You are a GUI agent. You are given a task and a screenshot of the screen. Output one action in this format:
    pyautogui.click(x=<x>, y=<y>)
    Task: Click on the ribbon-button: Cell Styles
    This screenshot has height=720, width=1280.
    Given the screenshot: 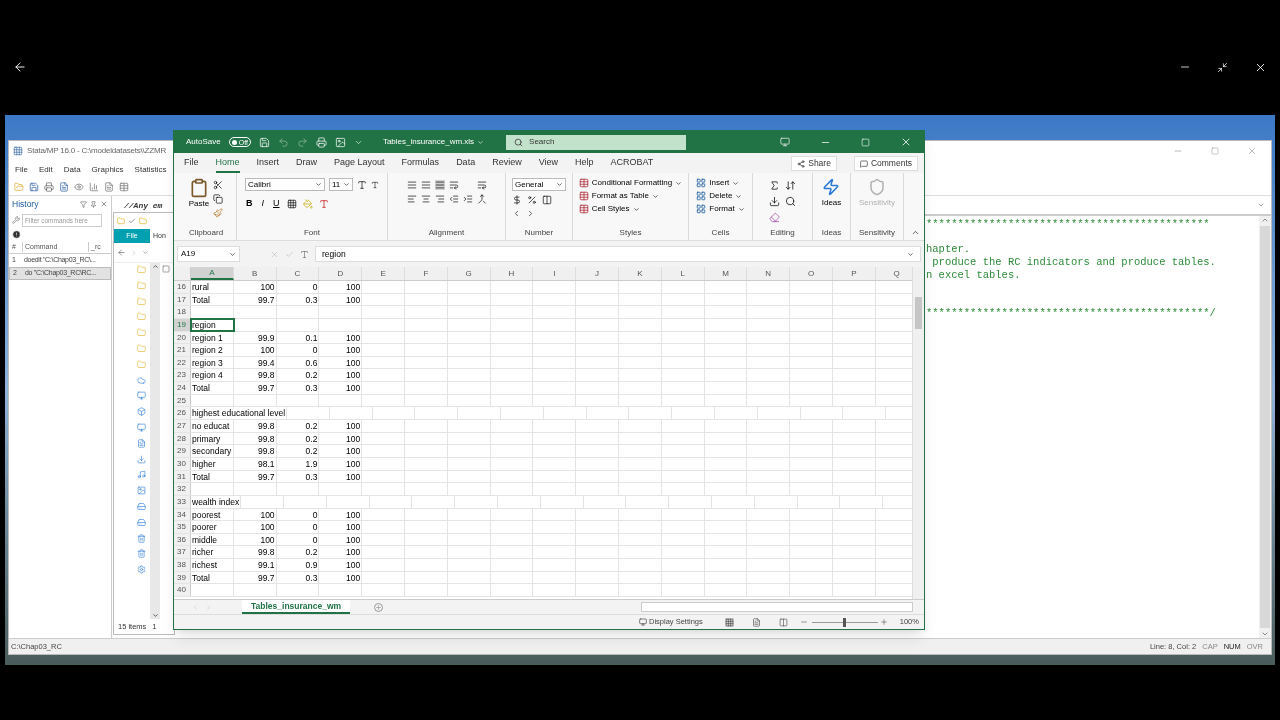 What is the action you would take?
    pyautogui.click(x=630, y=209)
    